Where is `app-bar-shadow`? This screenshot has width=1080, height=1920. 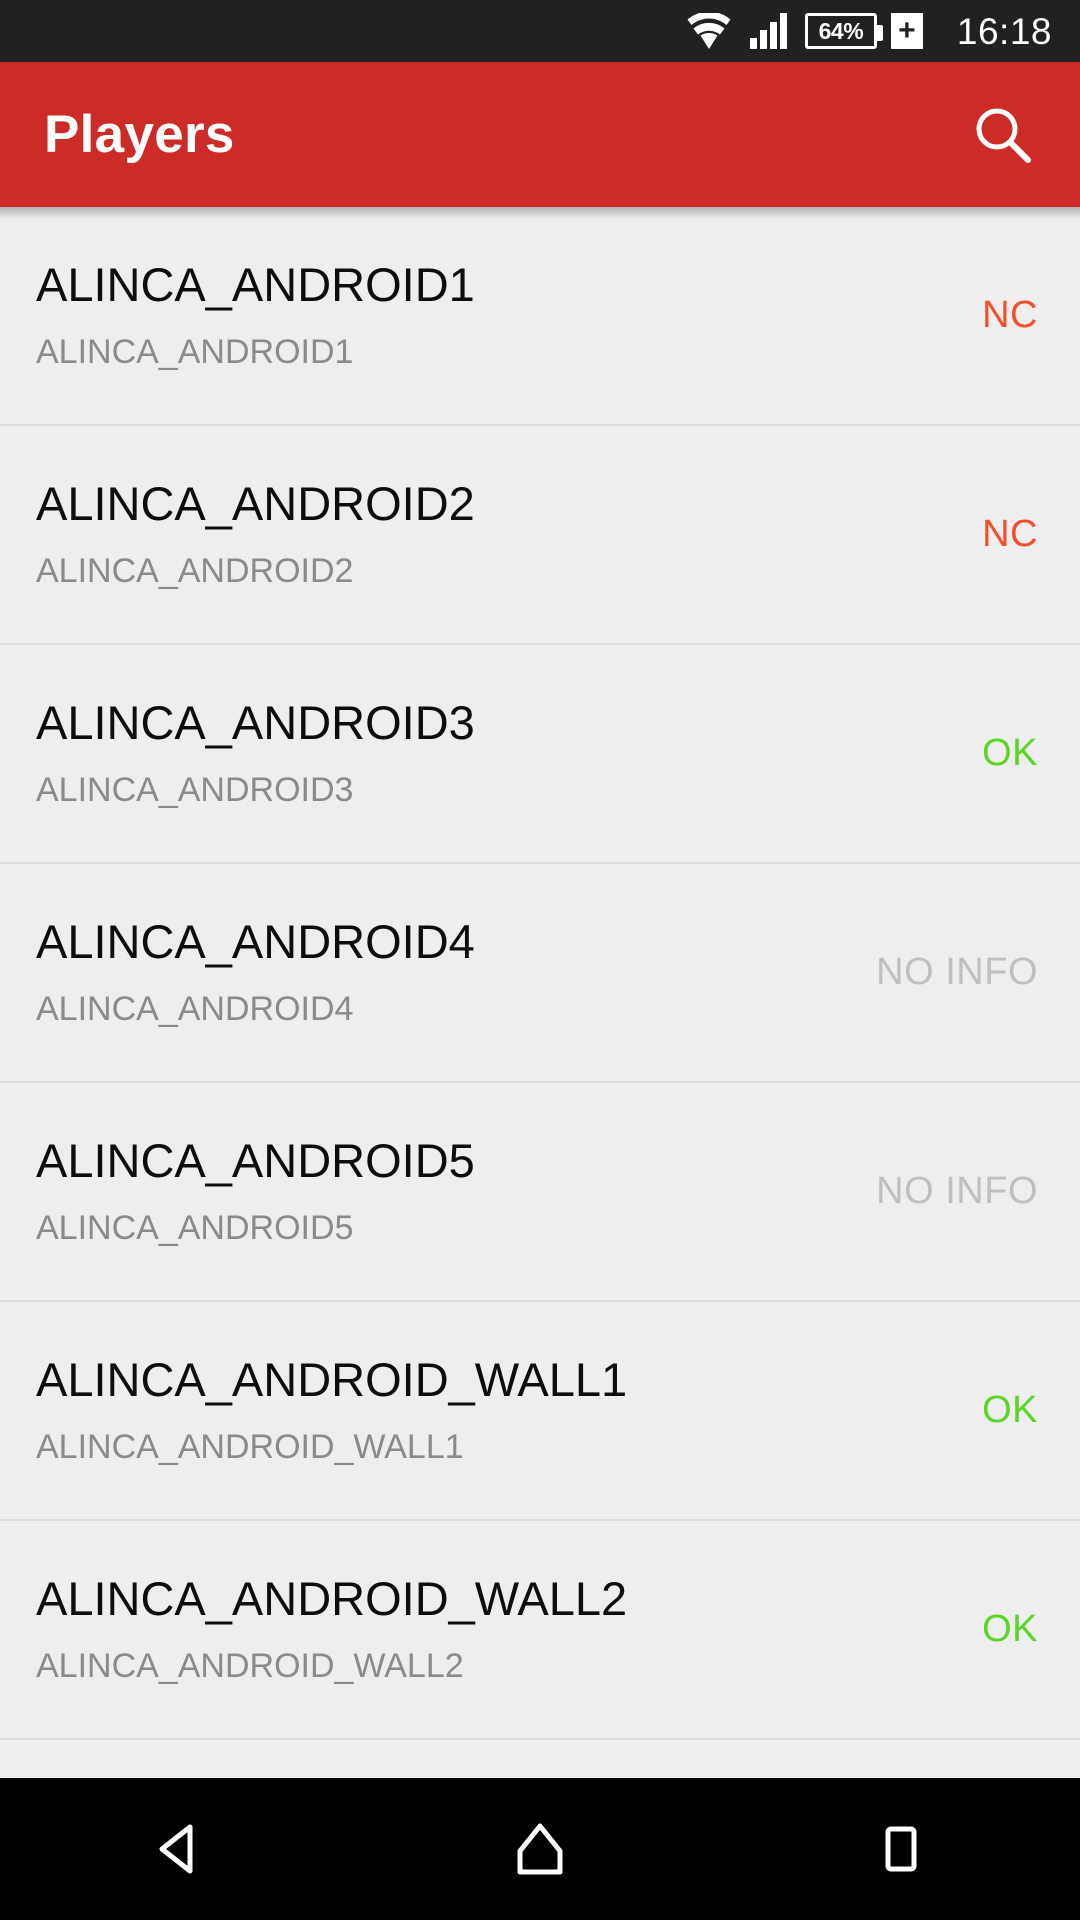 app-bar-shadow is located at coordinates (540, 213).